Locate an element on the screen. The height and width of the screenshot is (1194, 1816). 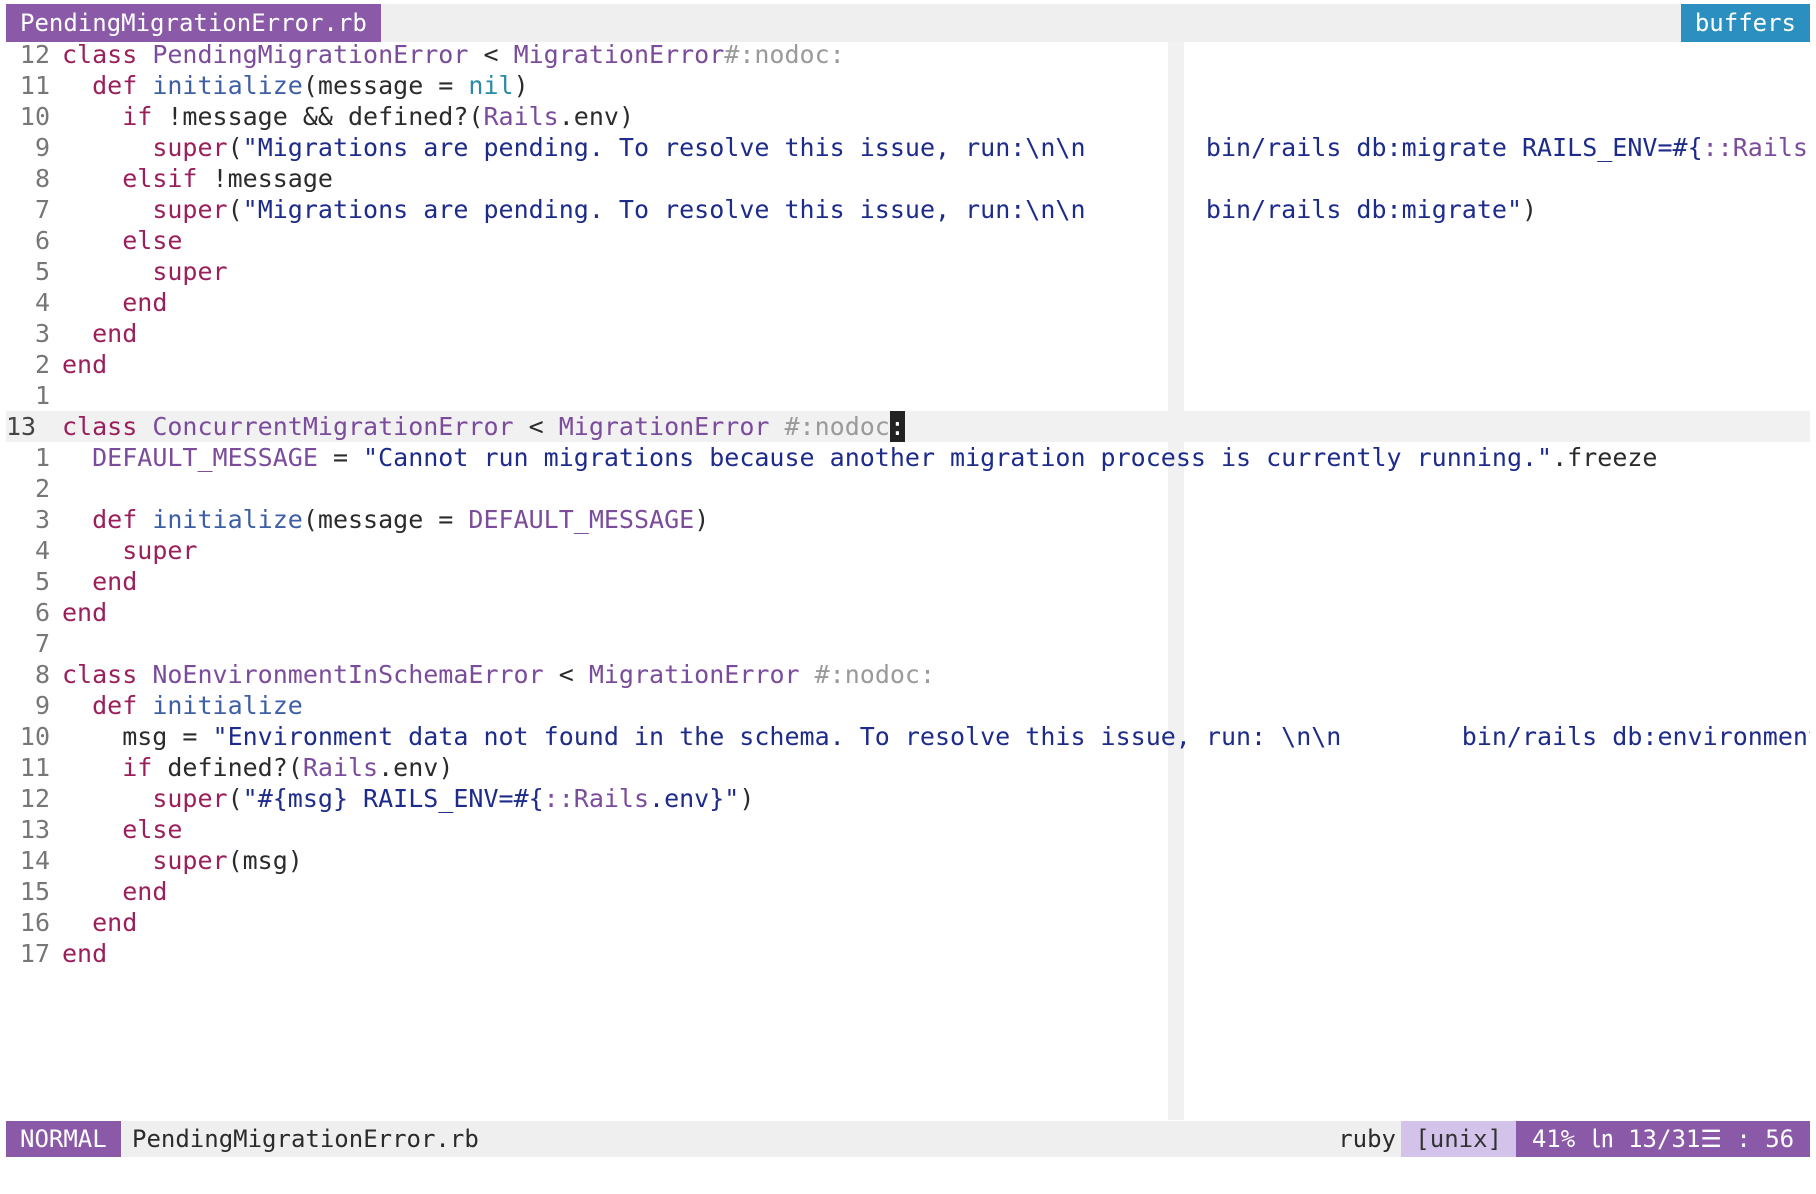
status-filetype: ruby is located at coordinates (1367, 1139).